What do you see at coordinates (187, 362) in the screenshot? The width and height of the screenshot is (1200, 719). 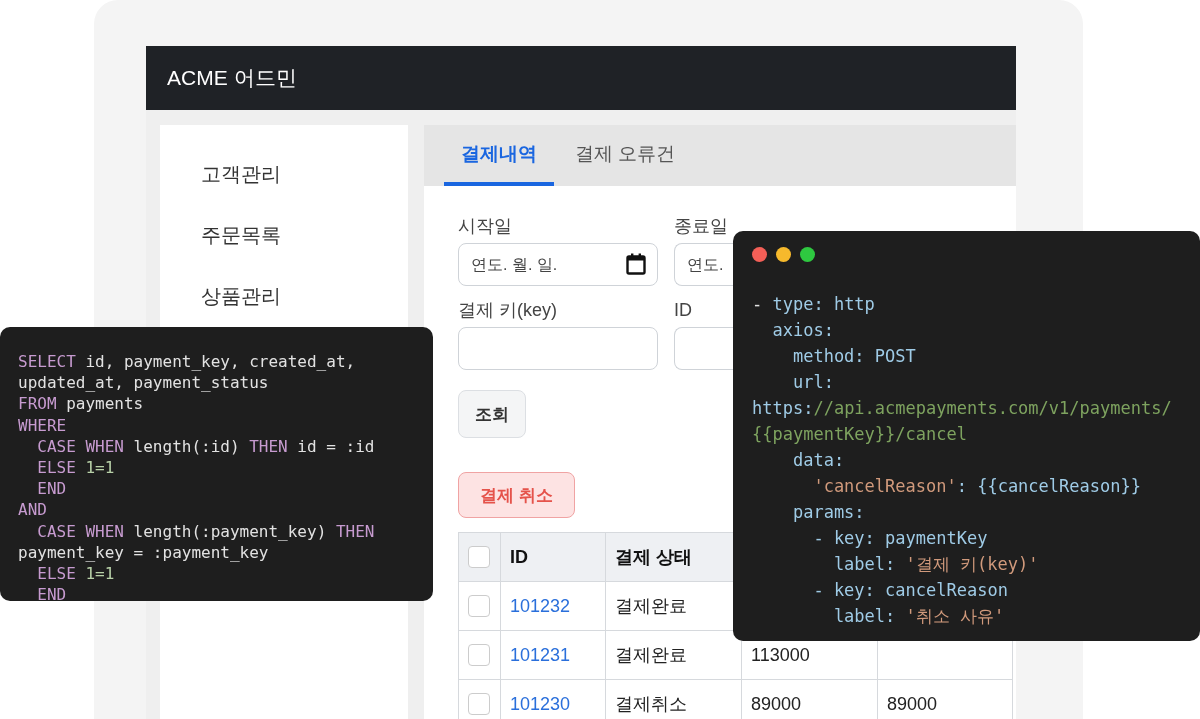 I see `code-line: SELECT id, payment_key, created_at,` at bounding box center [187, 362].